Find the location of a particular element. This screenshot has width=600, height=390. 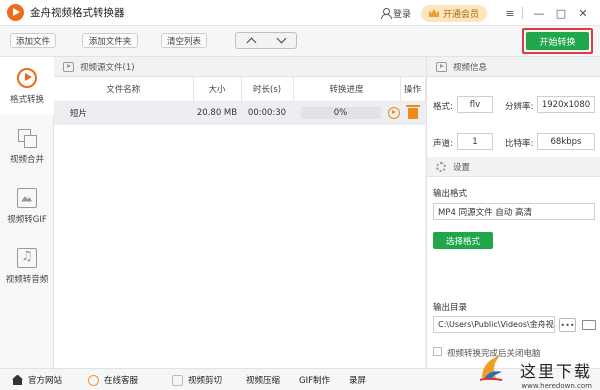

sidebar-item-video-to-audio: 视频转音频 is located at coordinates (27, 266).